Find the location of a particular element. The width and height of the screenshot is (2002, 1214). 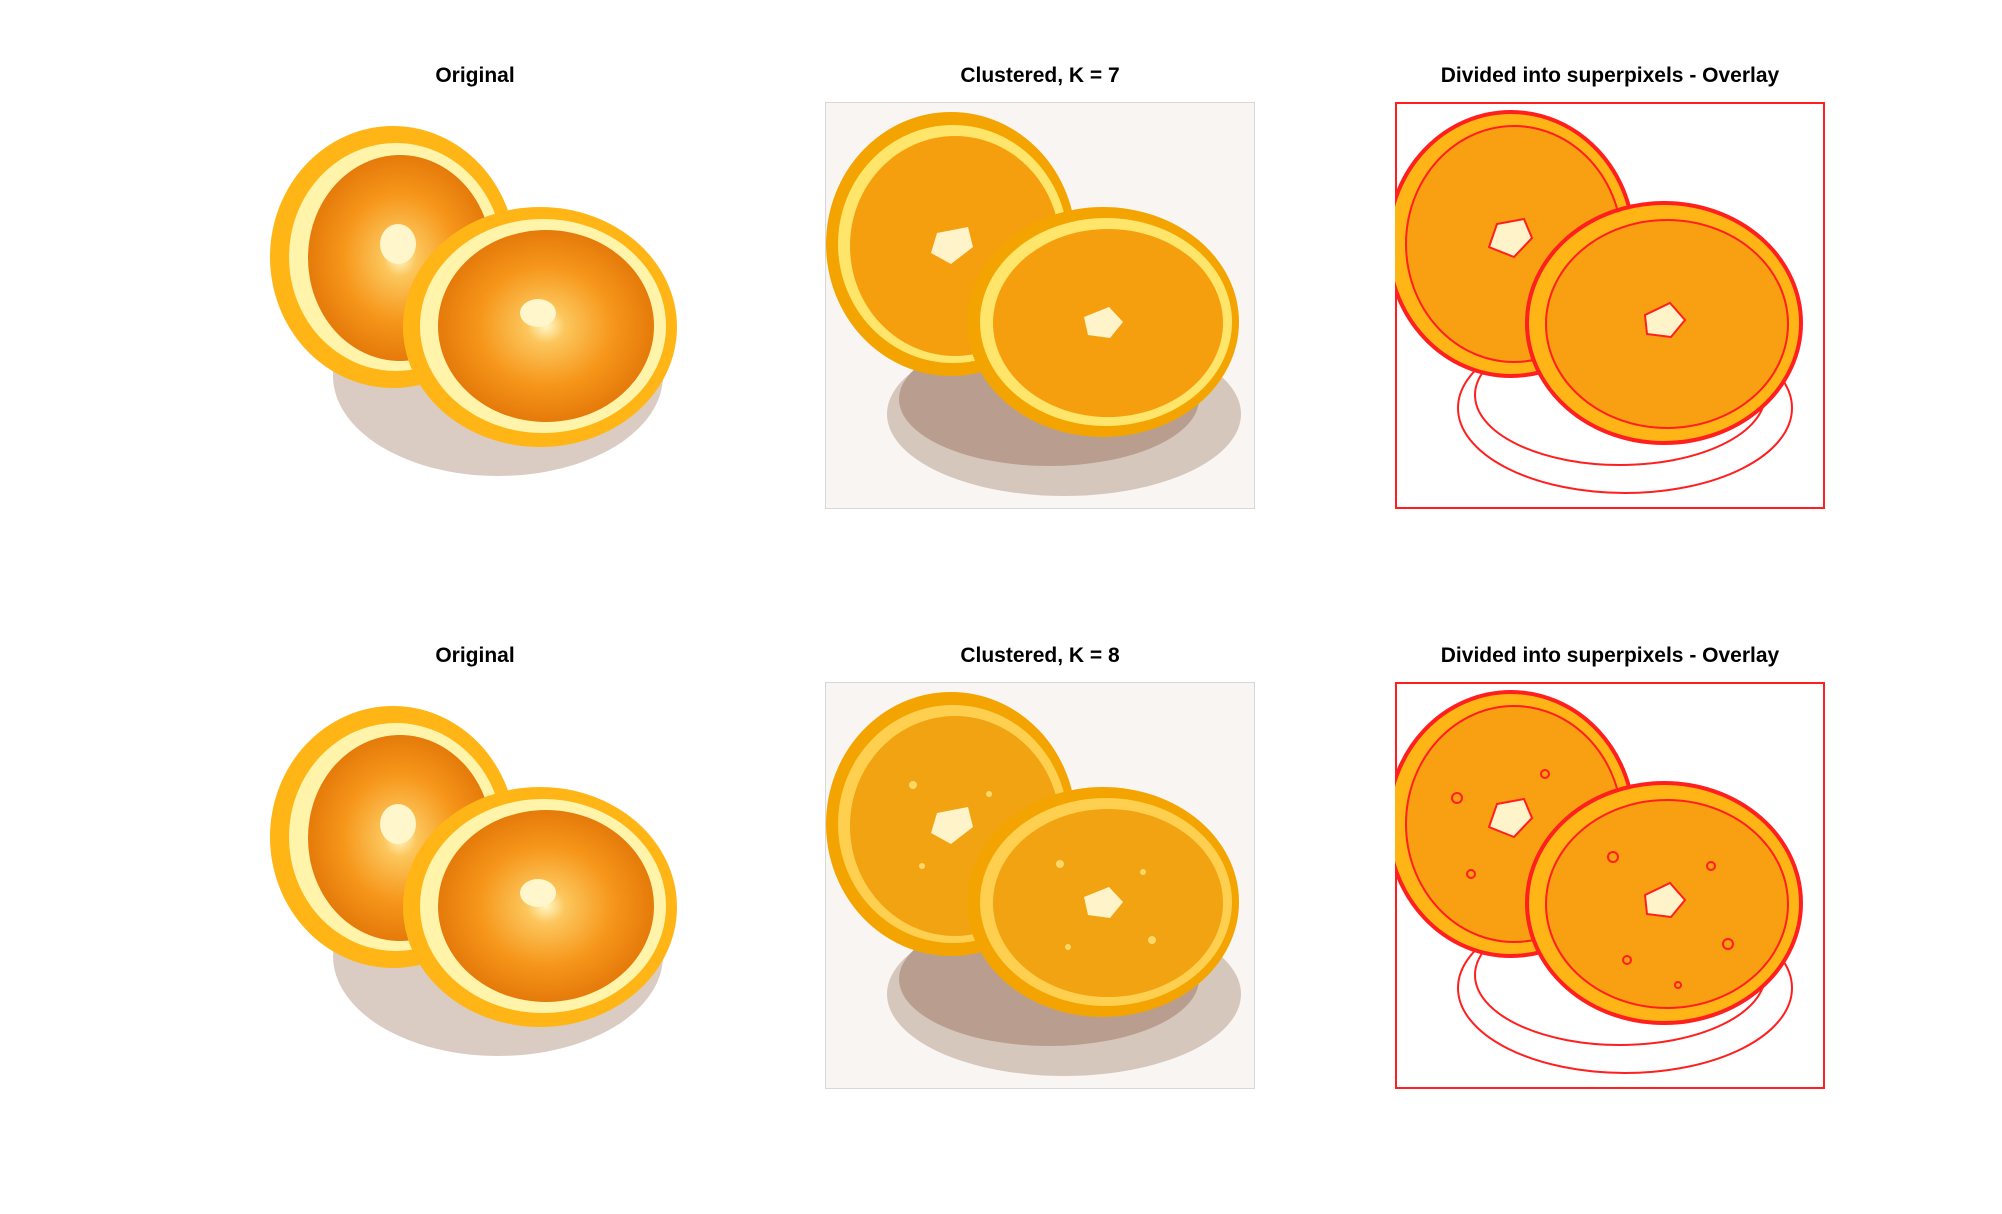

panel-original-k8: Original is located at coordinates (475, 866).